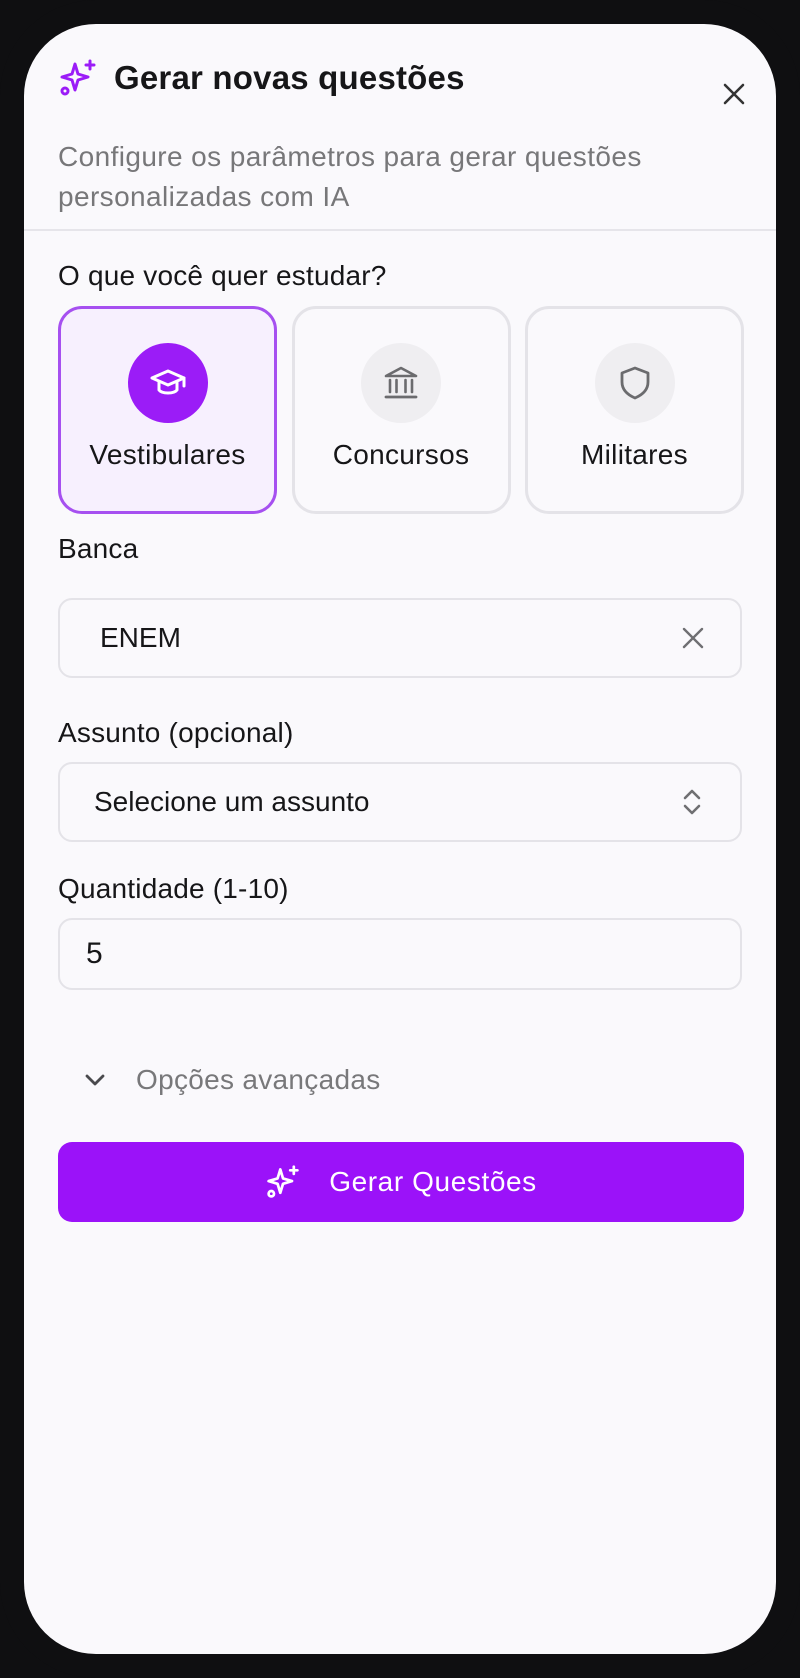 Image resolution: width=800 pixels, height=1678 pixels. What do you see at coordinates (95, 1080) in the screenshot?
I see `chevron-down-icon` at bounding box center [95, 1080].